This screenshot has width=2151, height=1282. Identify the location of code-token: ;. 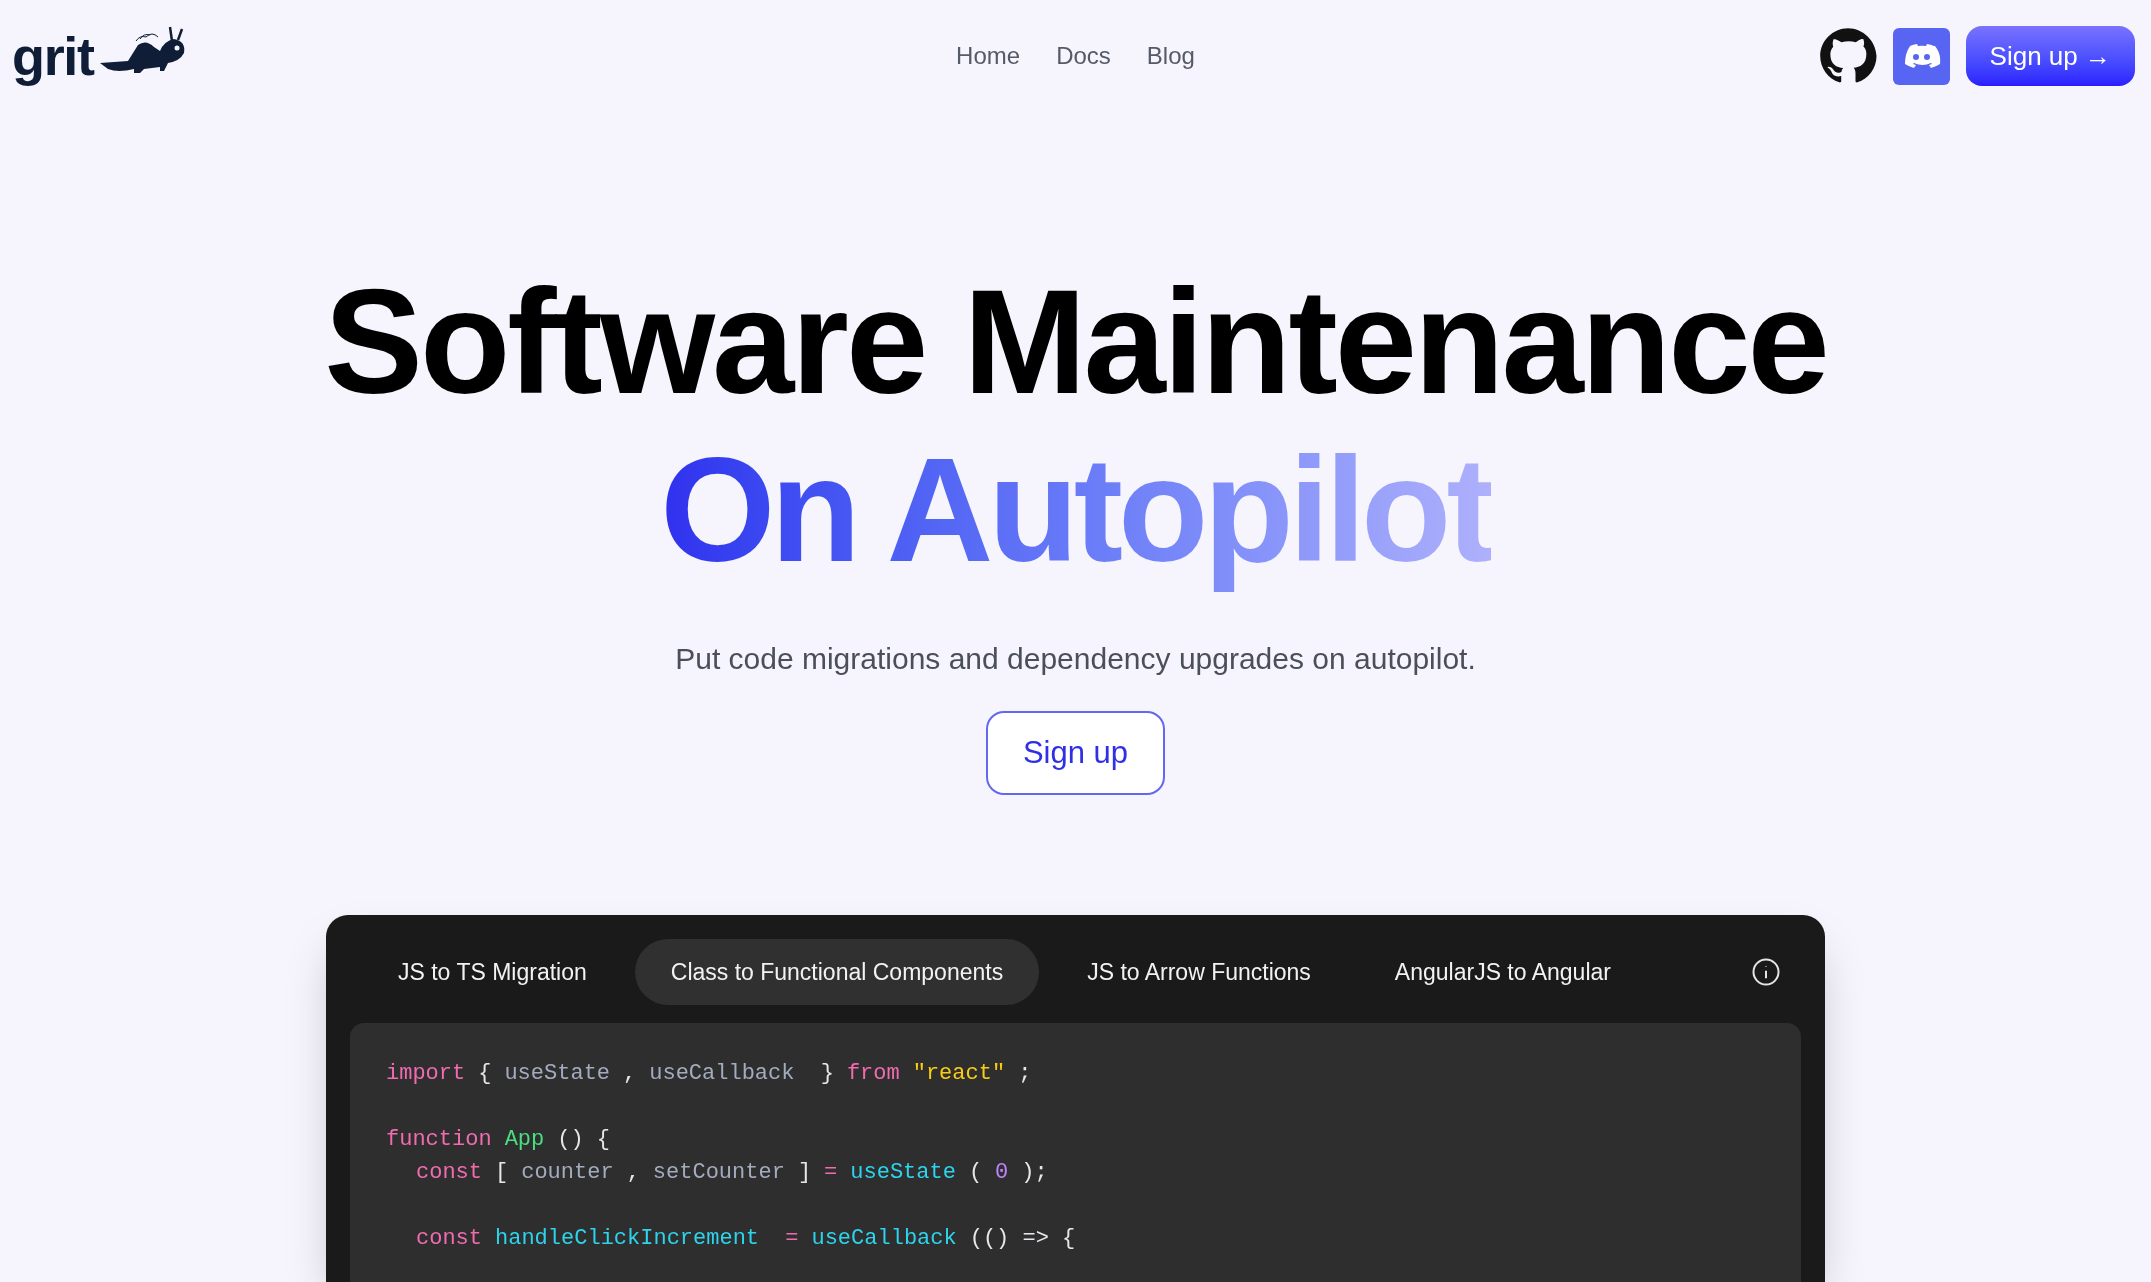
(1025, 1074).